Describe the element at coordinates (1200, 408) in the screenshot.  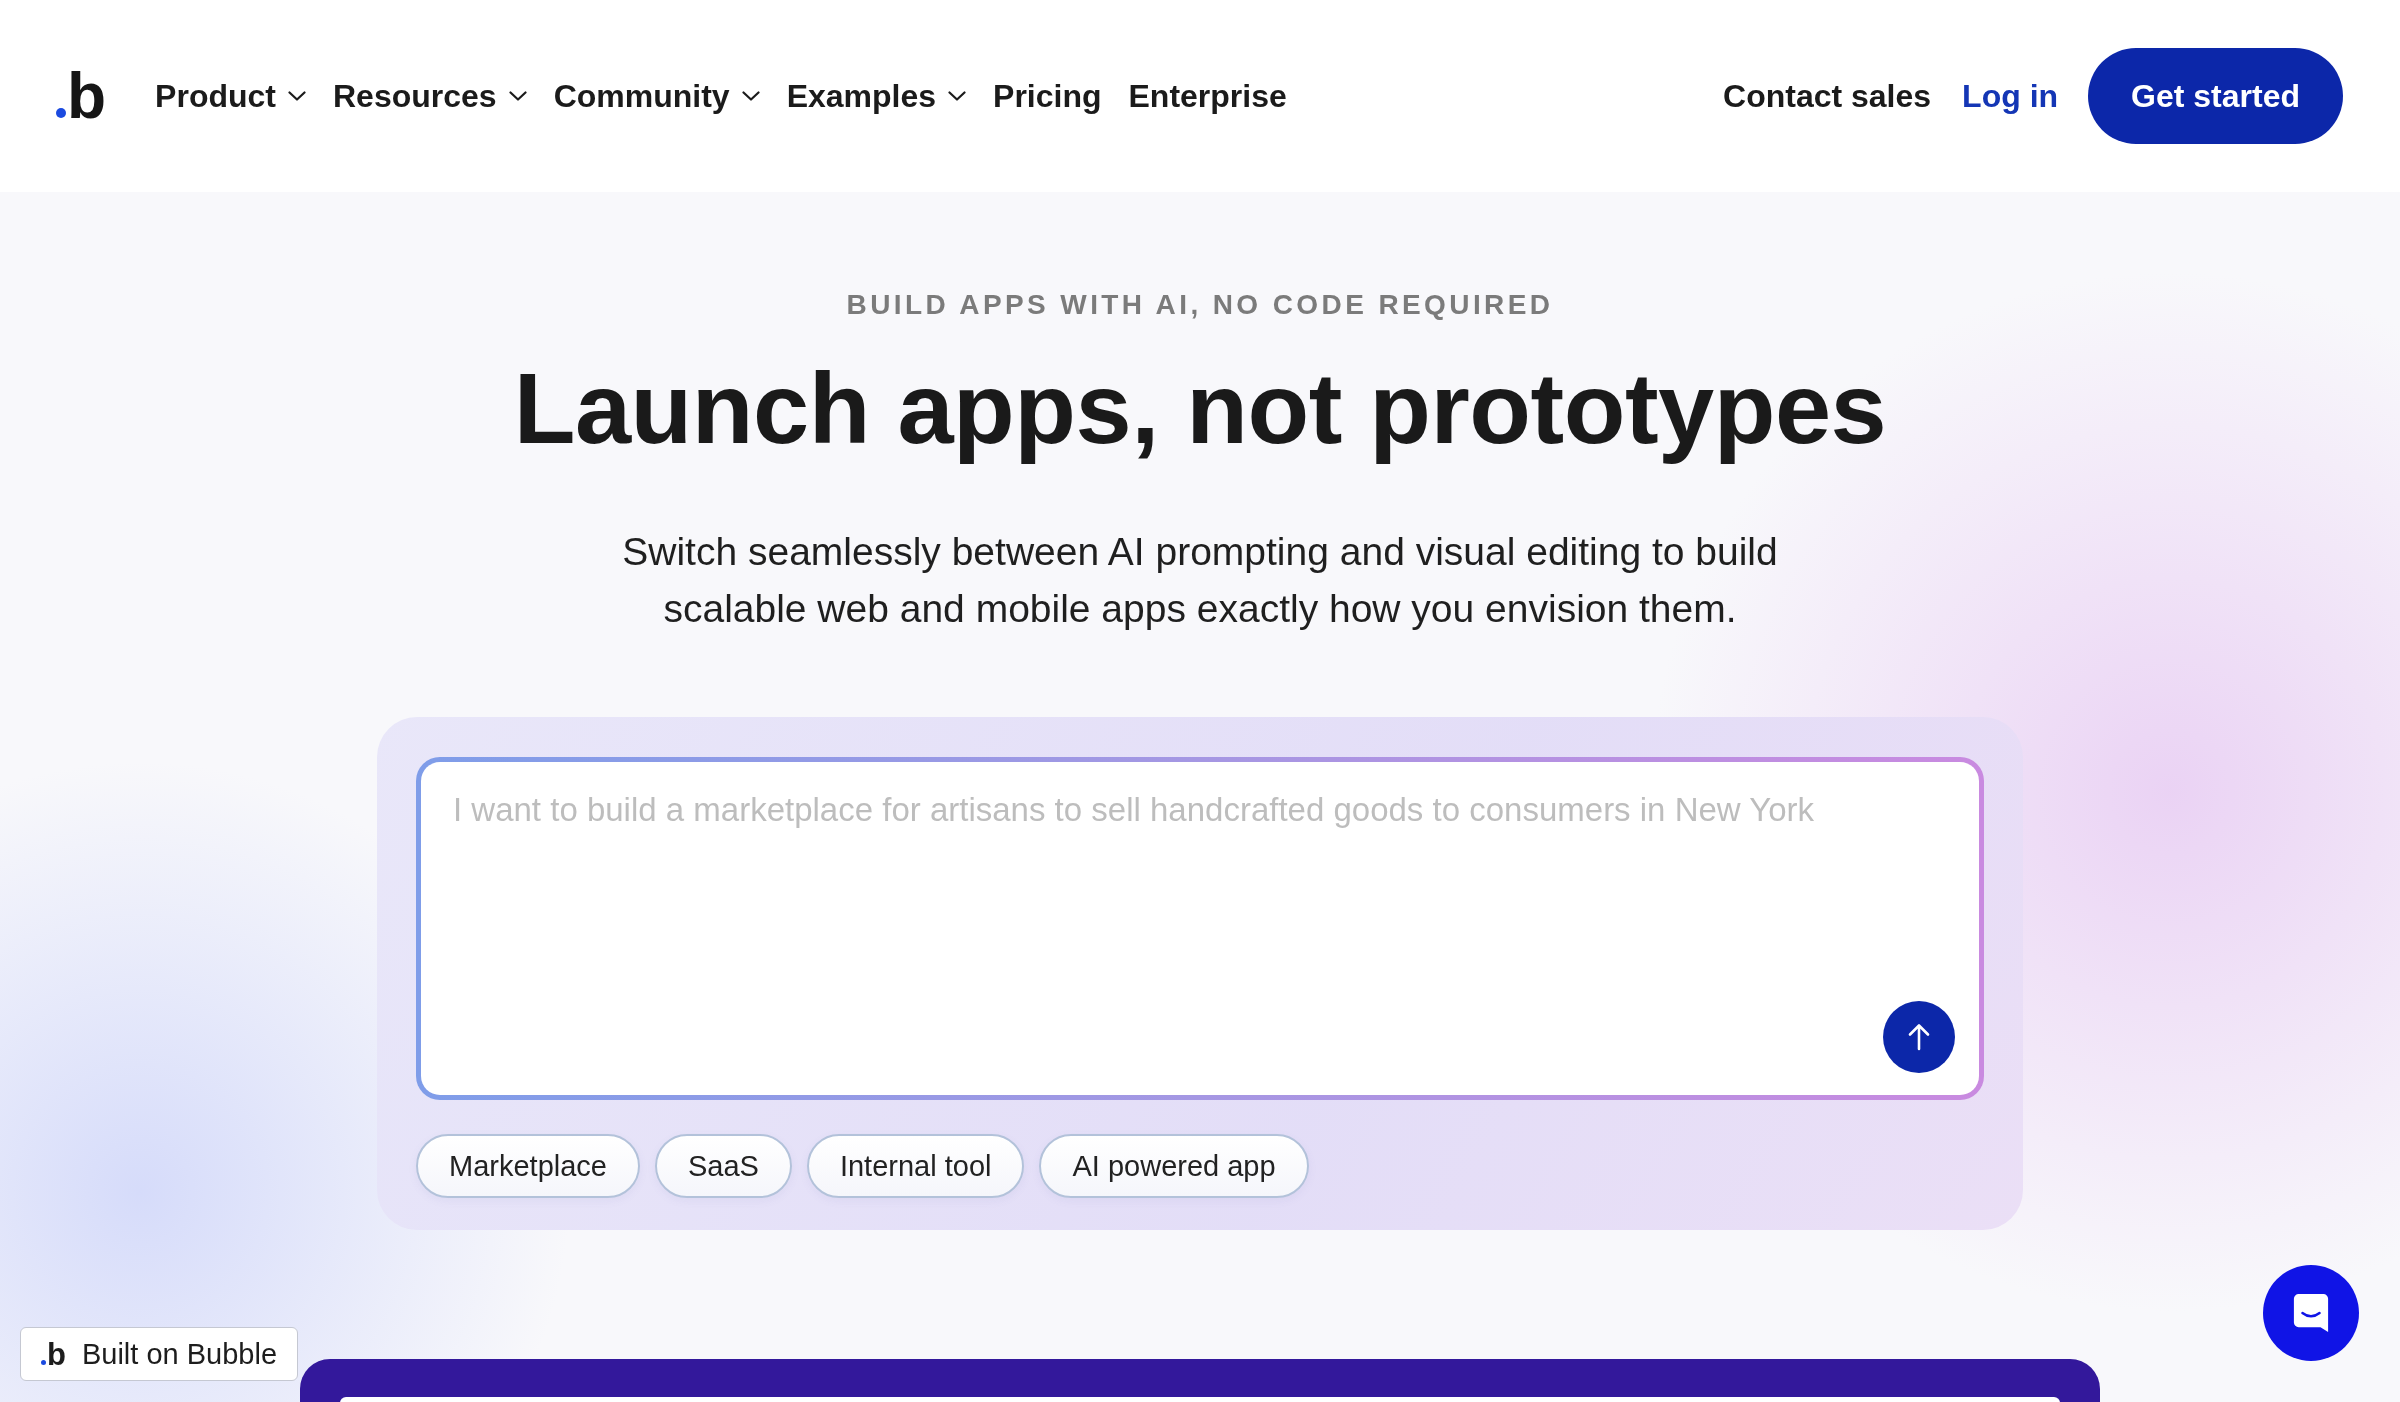
I see `hero-title: Launch apps, not prototypes` at that location.